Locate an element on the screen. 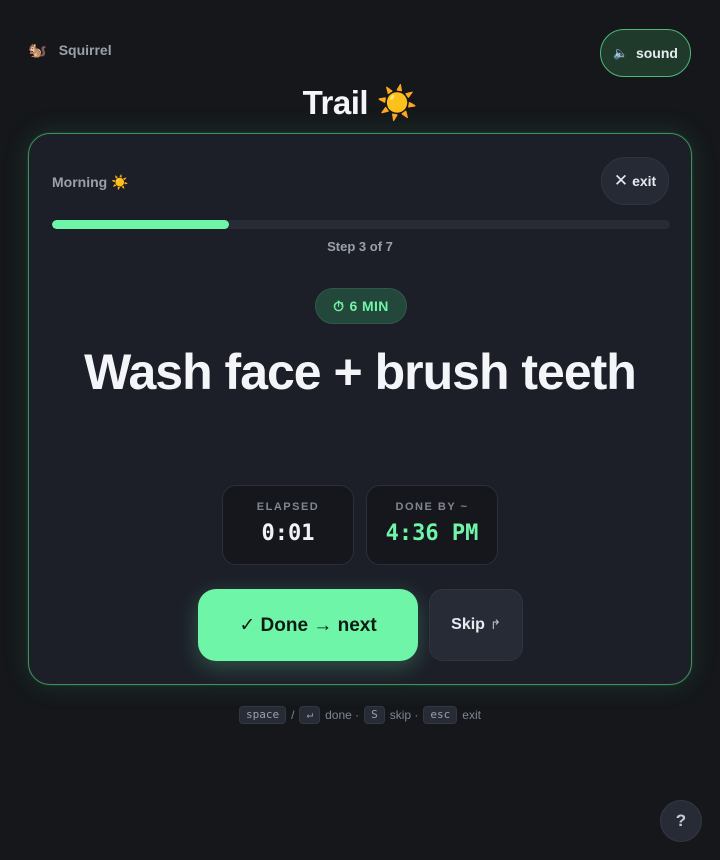 The height and width of the screenshot is (860, 720). hint-exit-text: exit is located at coordinates (471, 715).